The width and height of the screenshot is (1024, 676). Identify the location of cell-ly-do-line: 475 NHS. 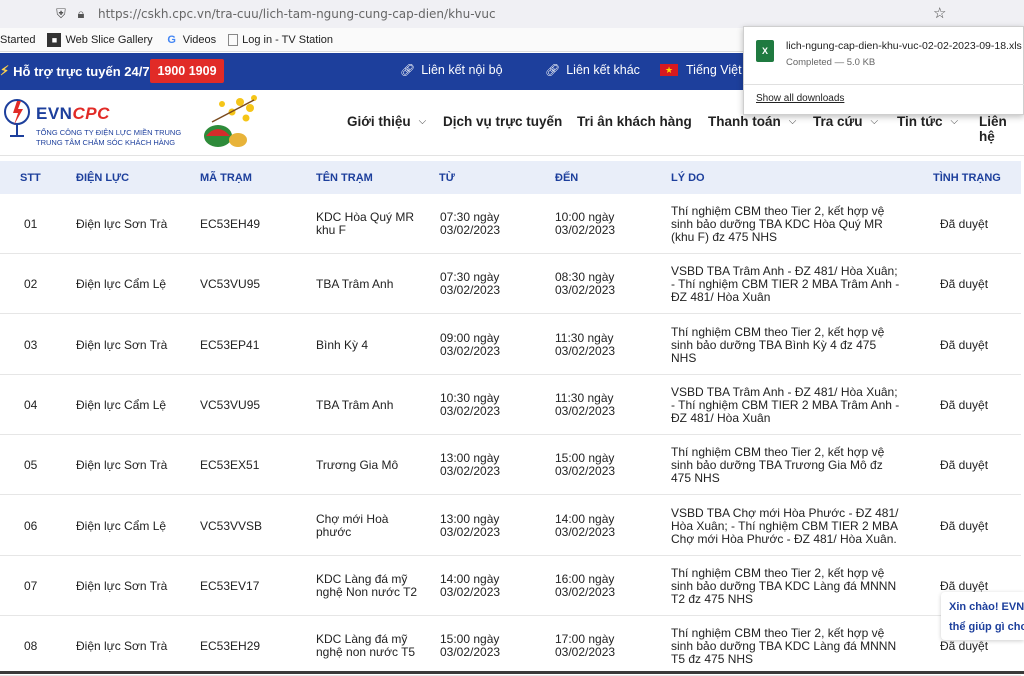
(695, 478).